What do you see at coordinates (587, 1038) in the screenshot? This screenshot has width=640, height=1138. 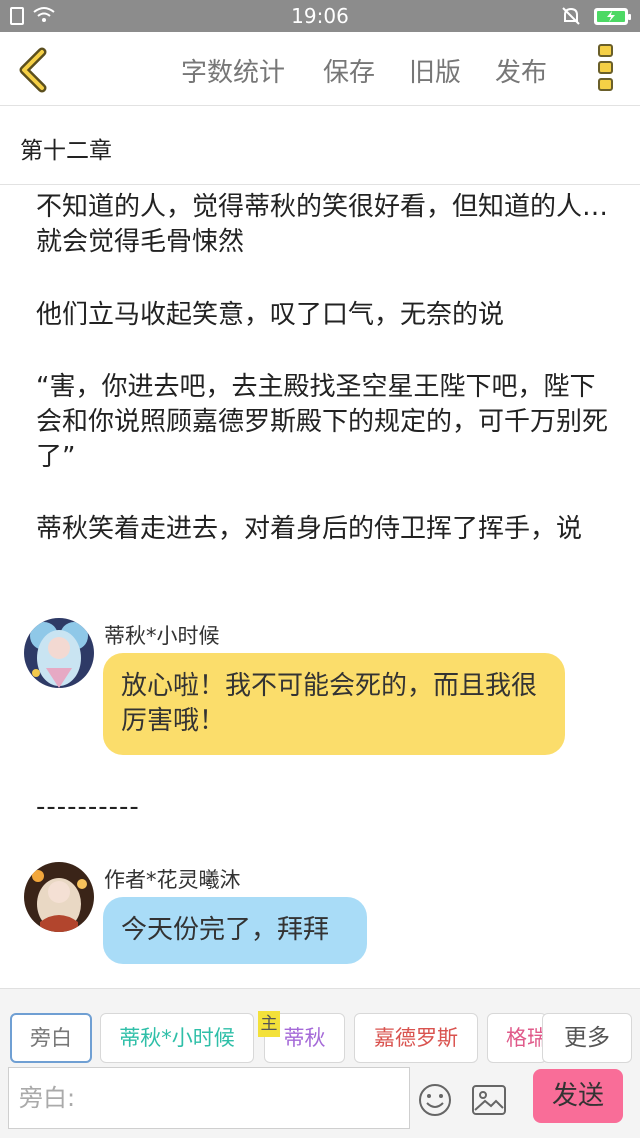 I see `more-roles-button: 更多` at bounding box center [587, 1038].